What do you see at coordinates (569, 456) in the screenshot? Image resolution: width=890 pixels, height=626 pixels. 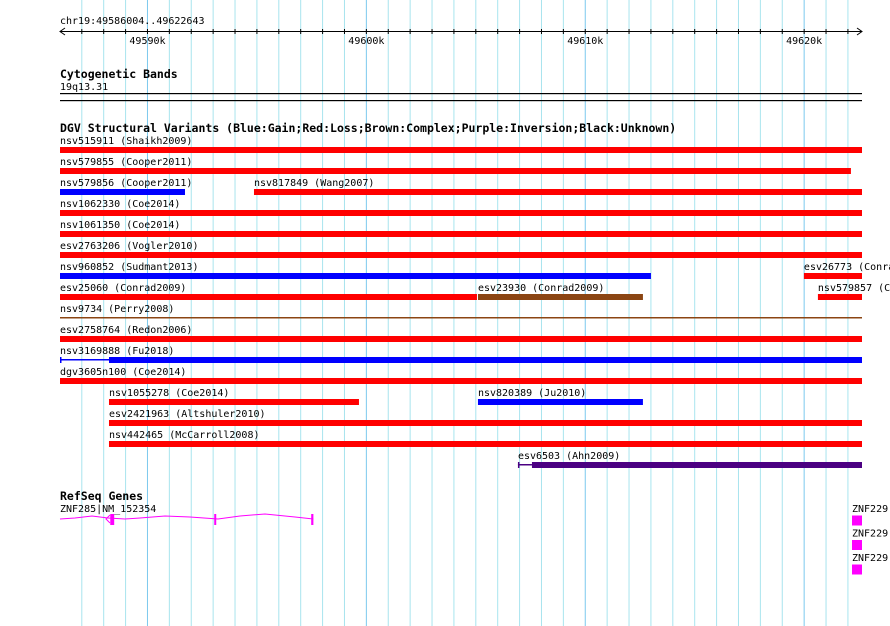 I see `variant-label: esv6503 (Ahn2009)` at bounding box center [569, 456].